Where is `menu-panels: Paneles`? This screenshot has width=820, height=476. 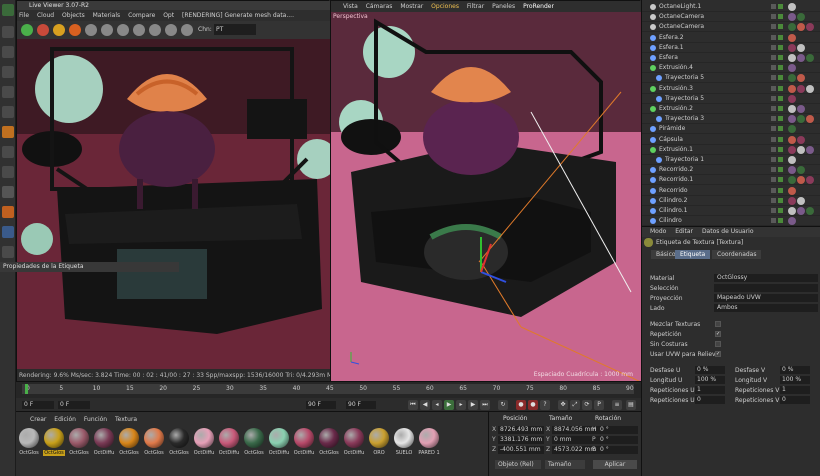 menu-panels: Paneles is located at coordinates (503, 6).